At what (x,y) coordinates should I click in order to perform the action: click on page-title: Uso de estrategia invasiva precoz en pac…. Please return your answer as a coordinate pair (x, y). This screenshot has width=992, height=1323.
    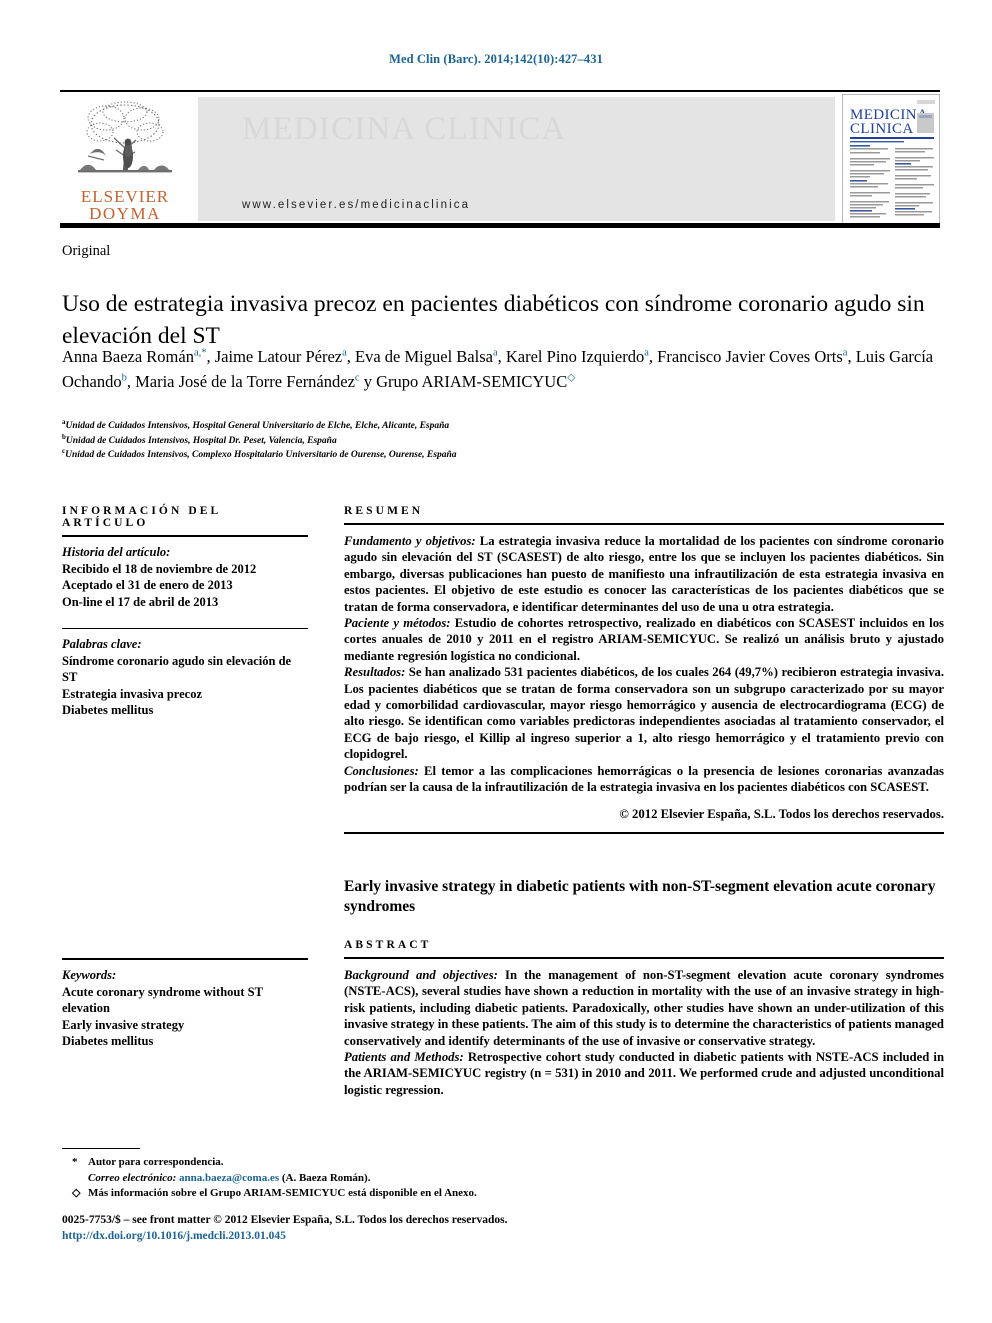
    Looking at the image, I should click on (493, 319).